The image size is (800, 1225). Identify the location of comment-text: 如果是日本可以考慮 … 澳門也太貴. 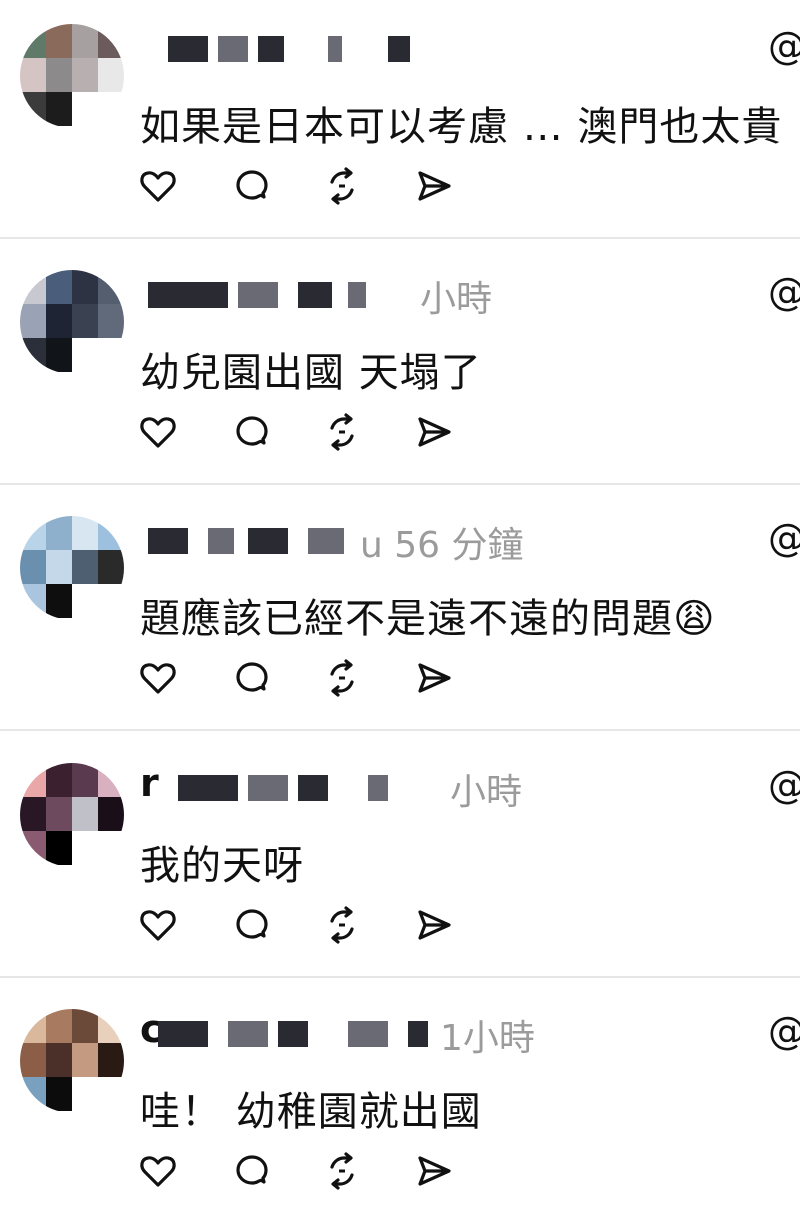
(461, 127).